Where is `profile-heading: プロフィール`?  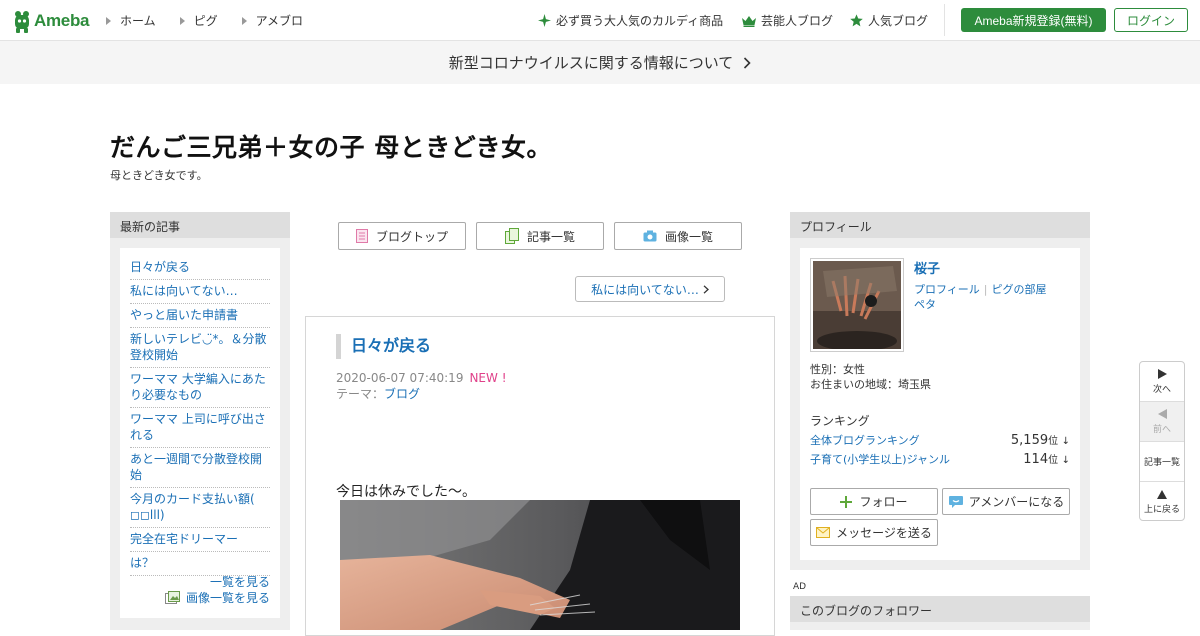
profile-heading: プロフィール is located at coordinates (940, 225).